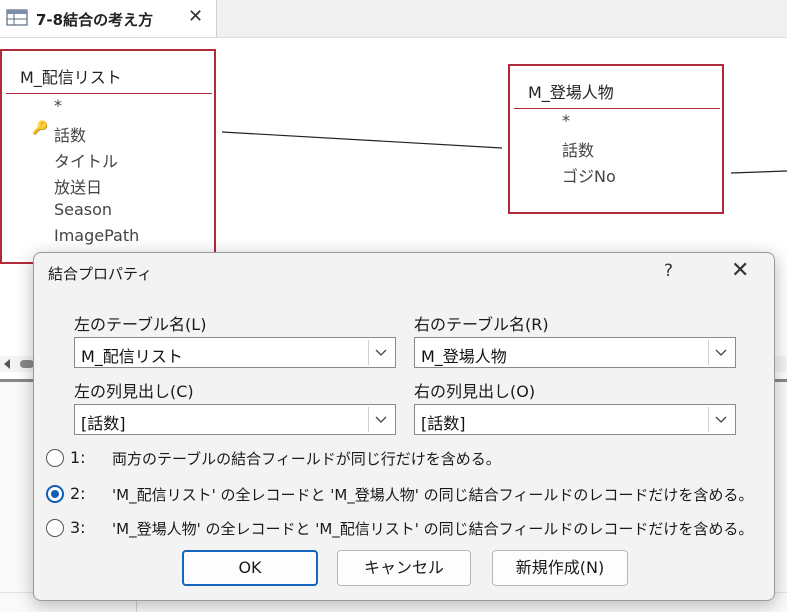  Describe the element at coordinates (589, 175) in the screenshot. I see `field-item: ゴジNo` at that location.